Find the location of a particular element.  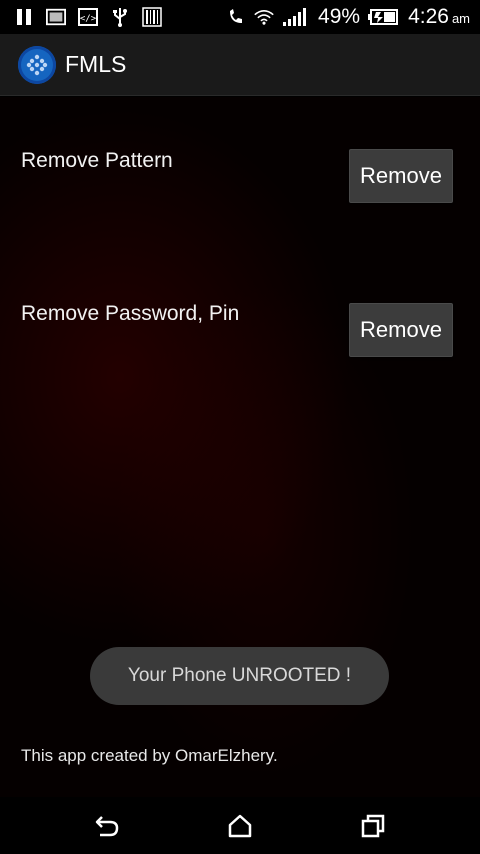

remove-pattern-label: Remove Pattern is located at coordinates (97, 160).